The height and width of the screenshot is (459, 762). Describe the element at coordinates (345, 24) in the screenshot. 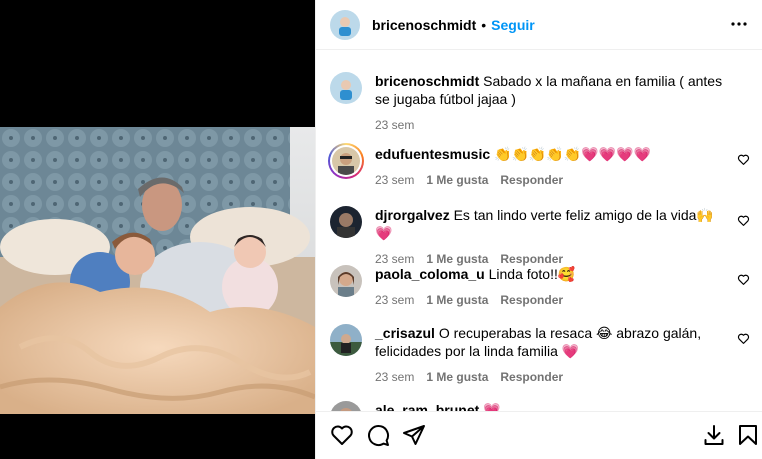

I see `author-avatar` at that location.